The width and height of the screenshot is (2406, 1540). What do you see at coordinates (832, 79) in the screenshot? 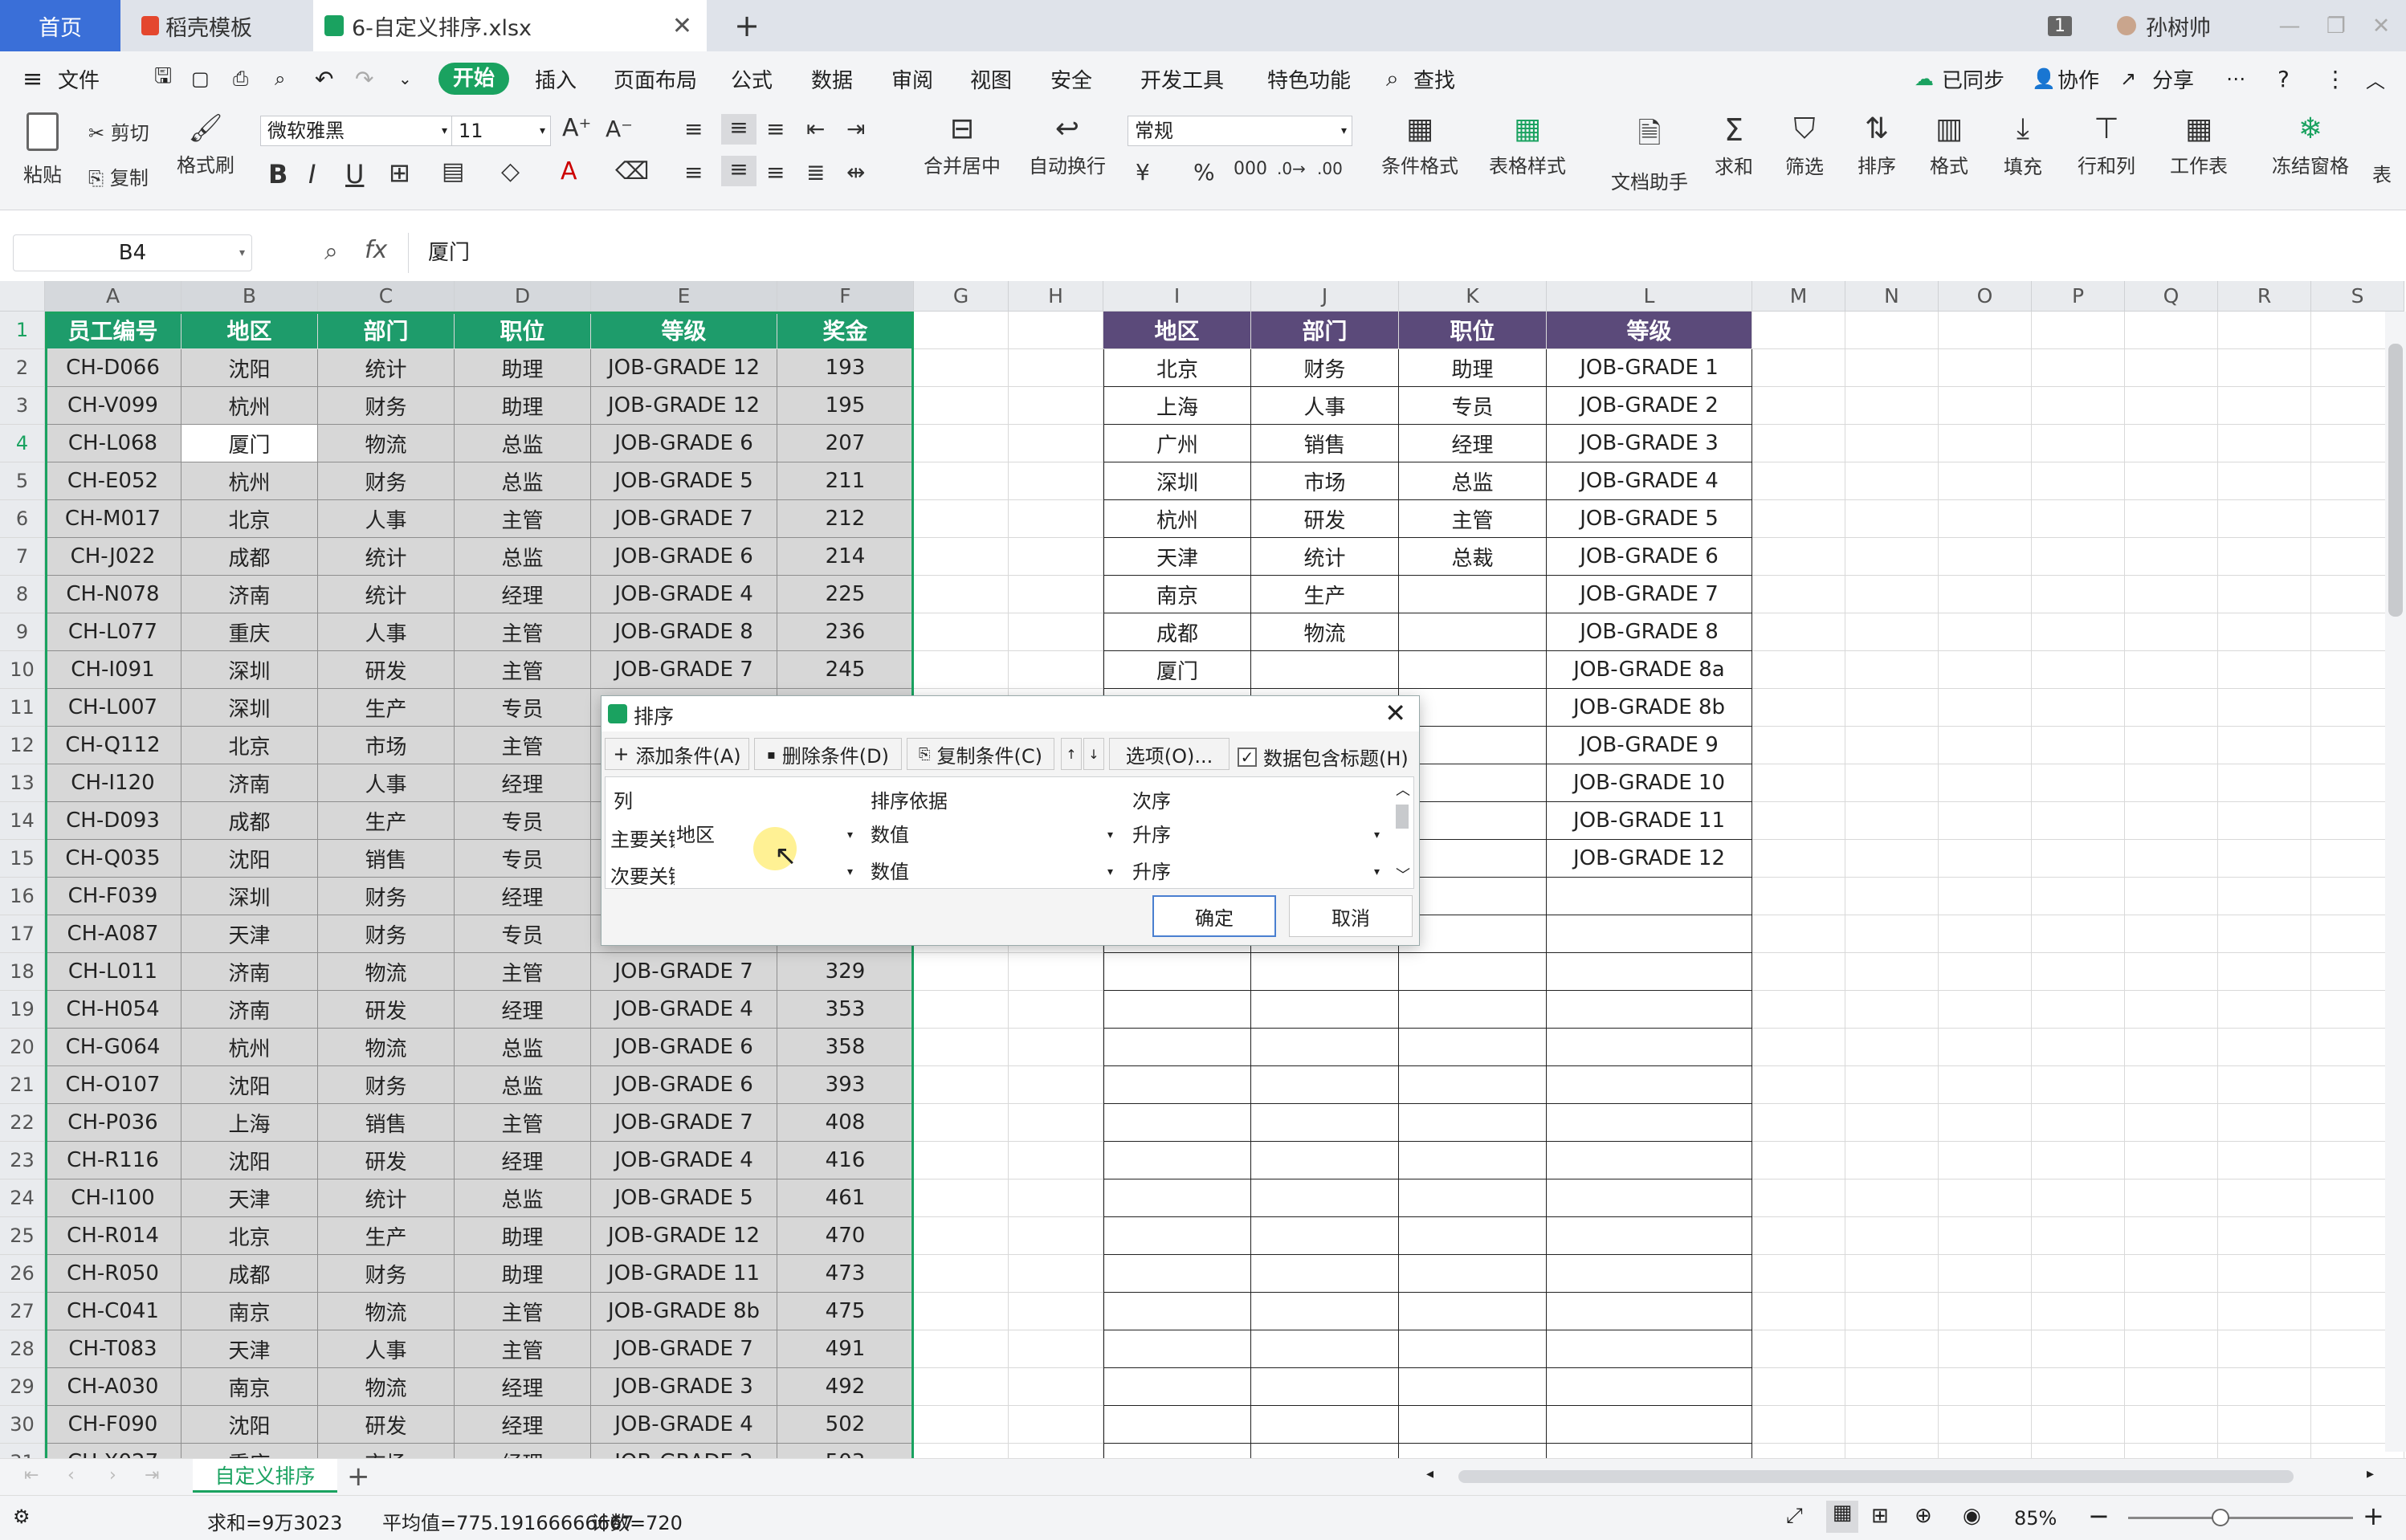
I see `menu-data: 数据` at bounding box center [832, 79].